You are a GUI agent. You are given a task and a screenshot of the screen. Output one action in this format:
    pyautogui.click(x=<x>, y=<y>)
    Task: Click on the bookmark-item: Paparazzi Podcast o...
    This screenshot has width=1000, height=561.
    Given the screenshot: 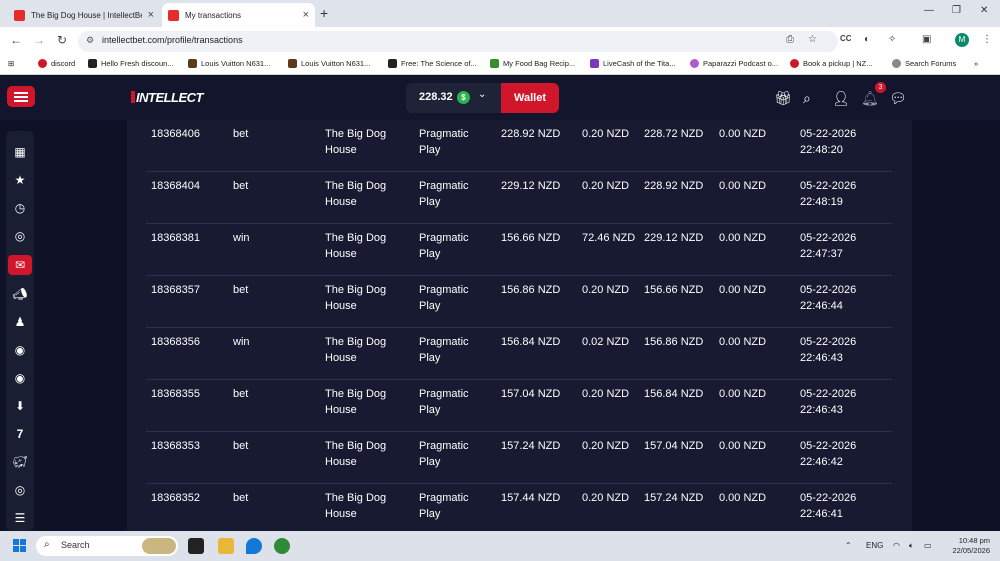 What is the action you would take?
    pyautogui.click(x=734, y=63)
    